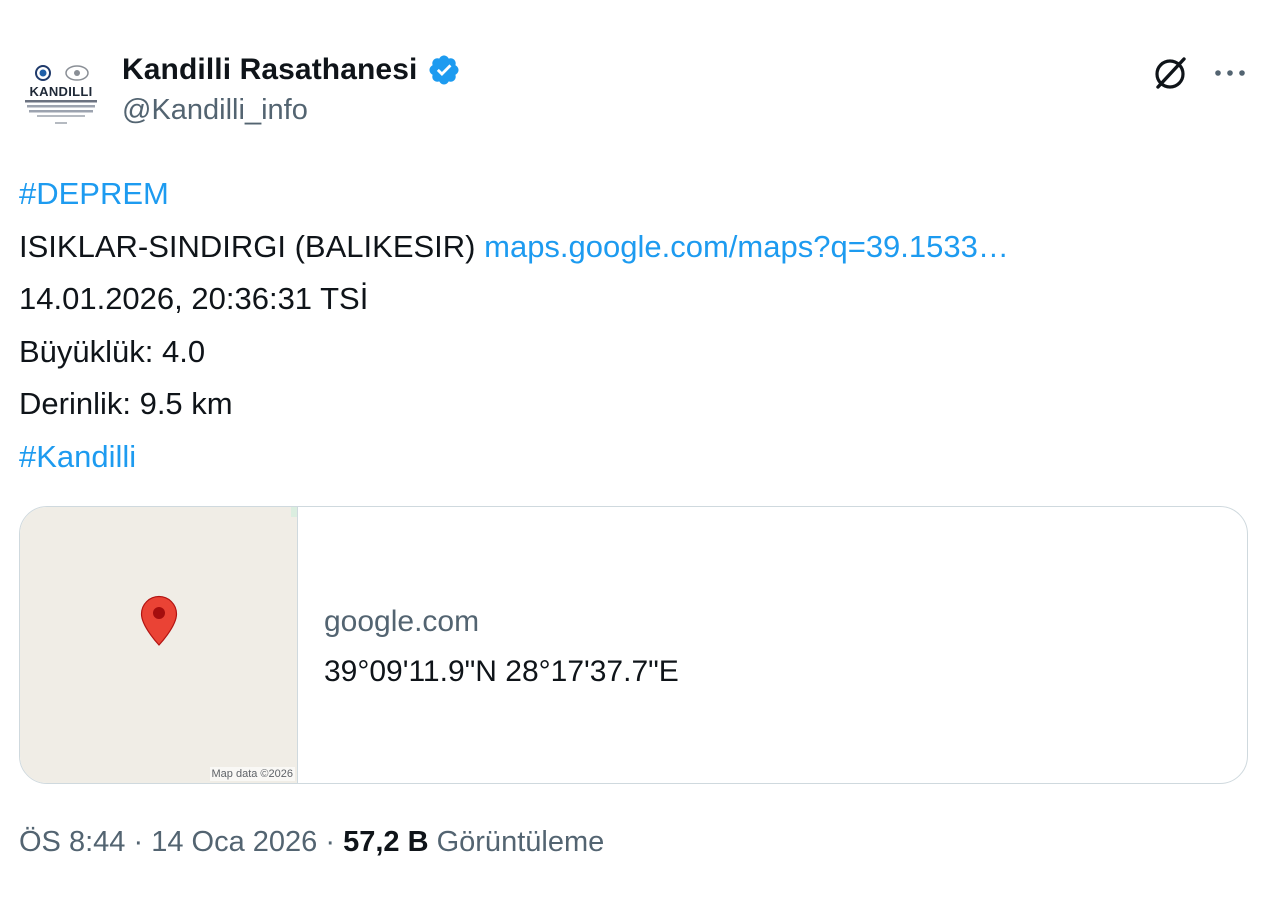 This screenshot has height=906, width=1280. What do you see at coordinates (1170, 73) in the screenshot?
I see `grok-slash-circle-icon` at bounding box center [1170, 73].